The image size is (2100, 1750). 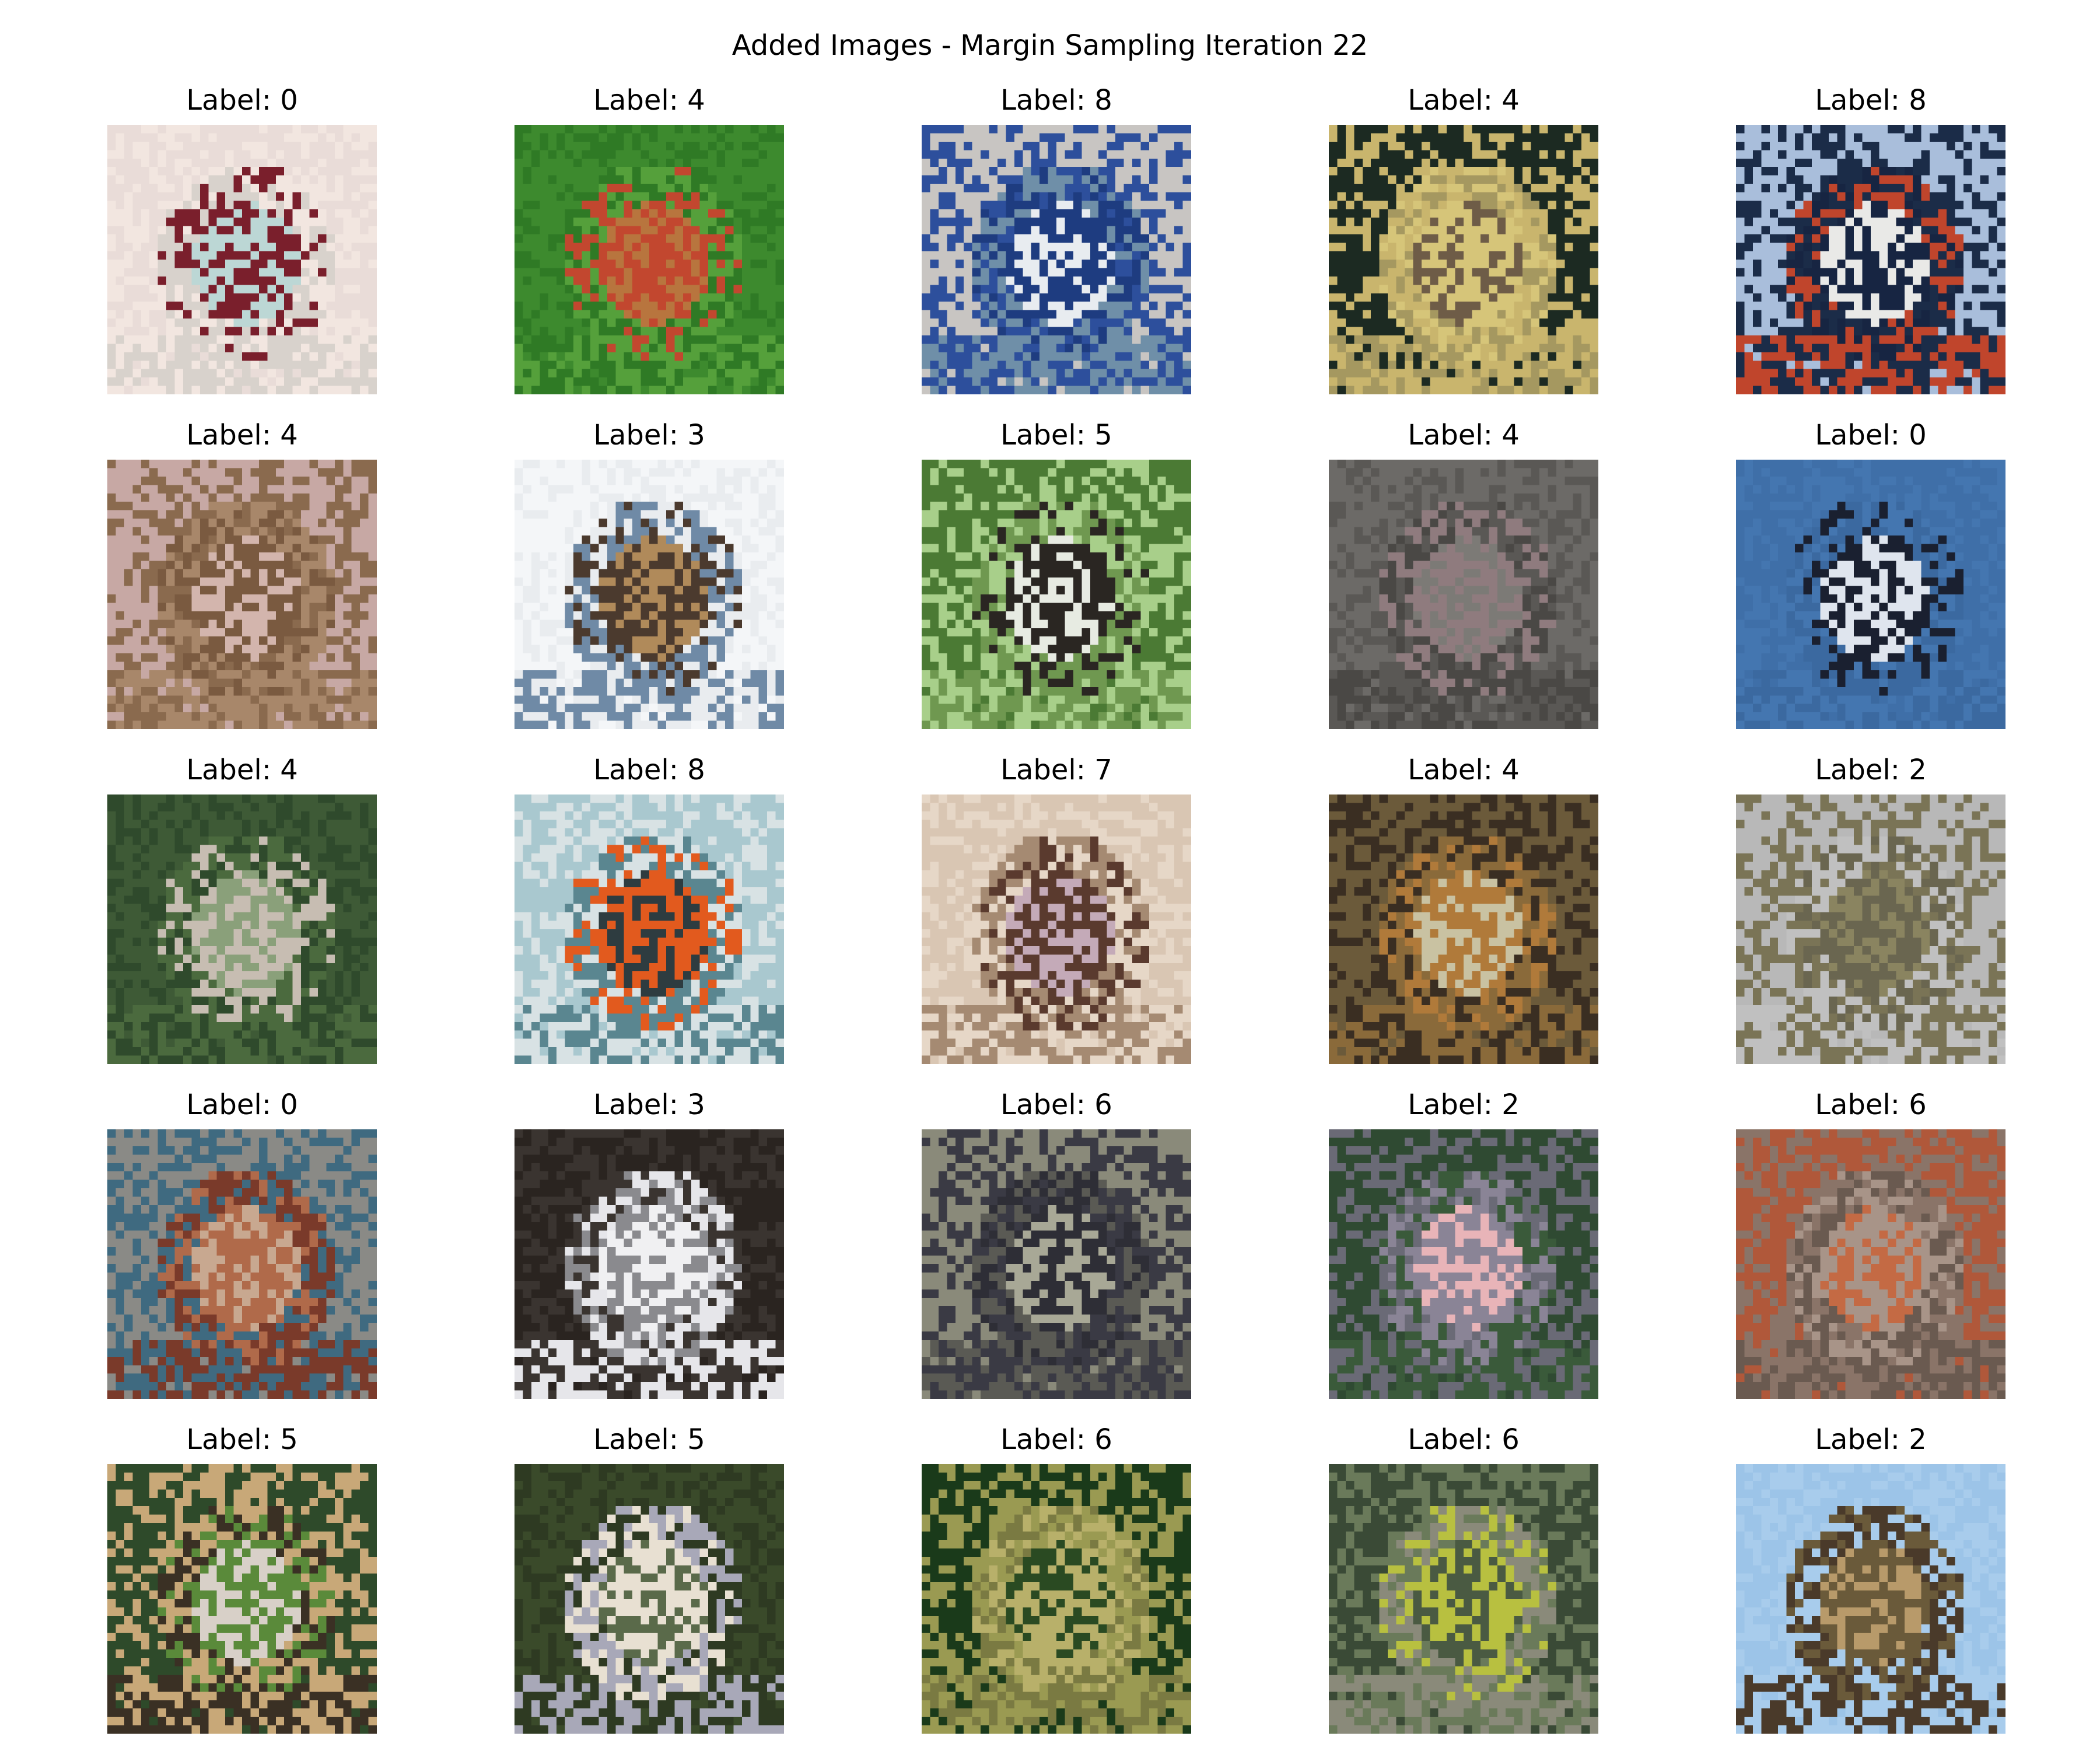 What do you see at coordinates (1056, 770) in the screenshot?
I see `image-label: Label: 7` at bounding box center [1056, 770].